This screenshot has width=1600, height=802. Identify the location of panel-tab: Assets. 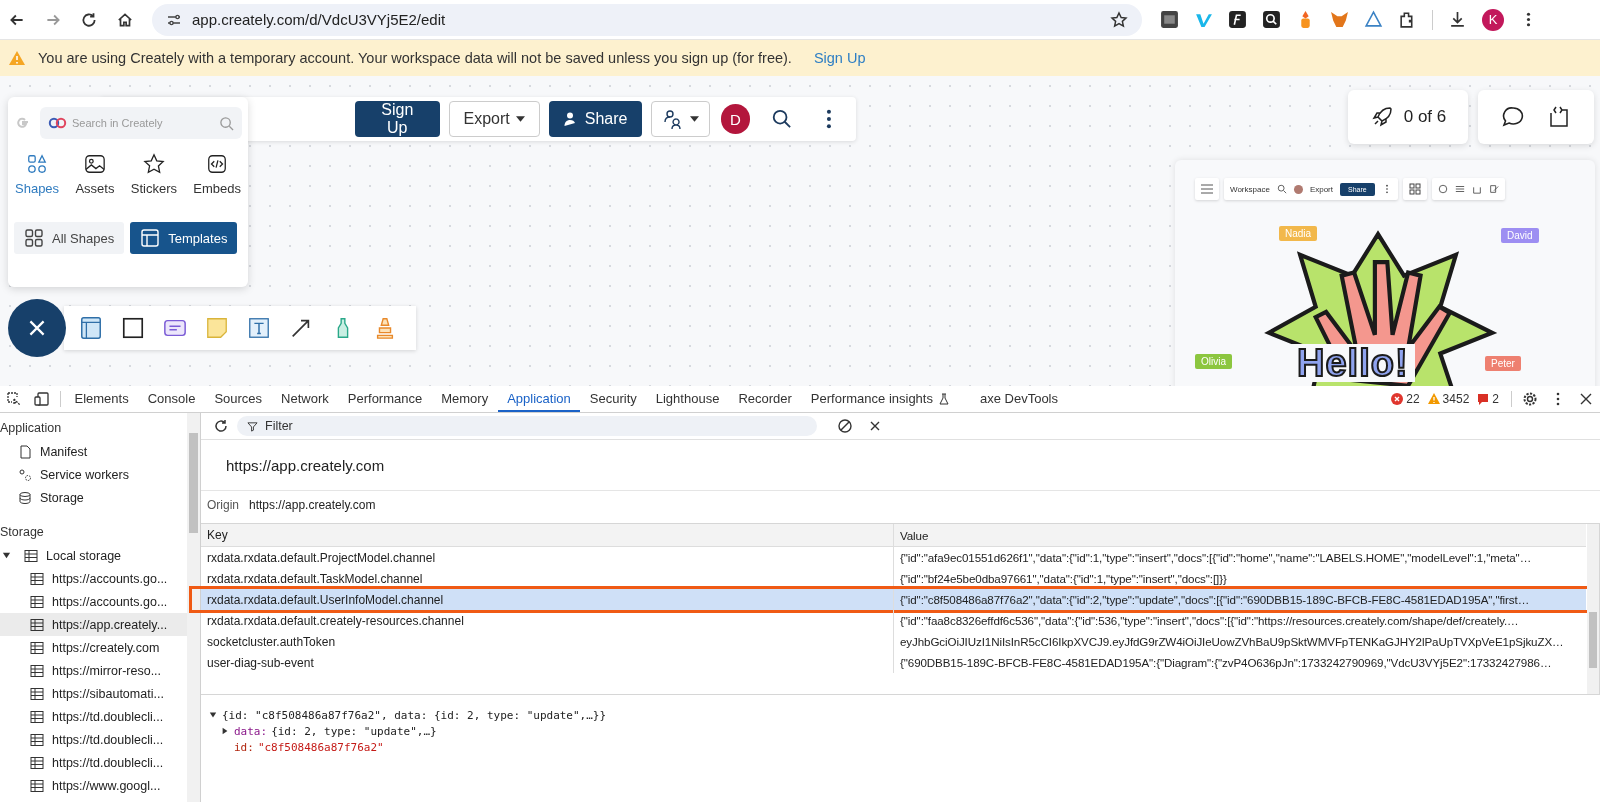
(95, 174).